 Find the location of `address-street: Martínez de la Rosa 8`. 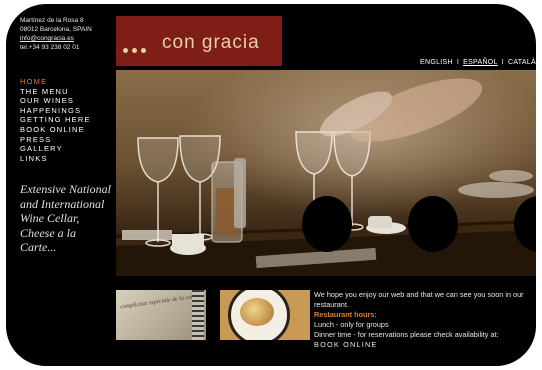

address-street: Martínez de la Rosa 8 is located at coordinates (52, 20).